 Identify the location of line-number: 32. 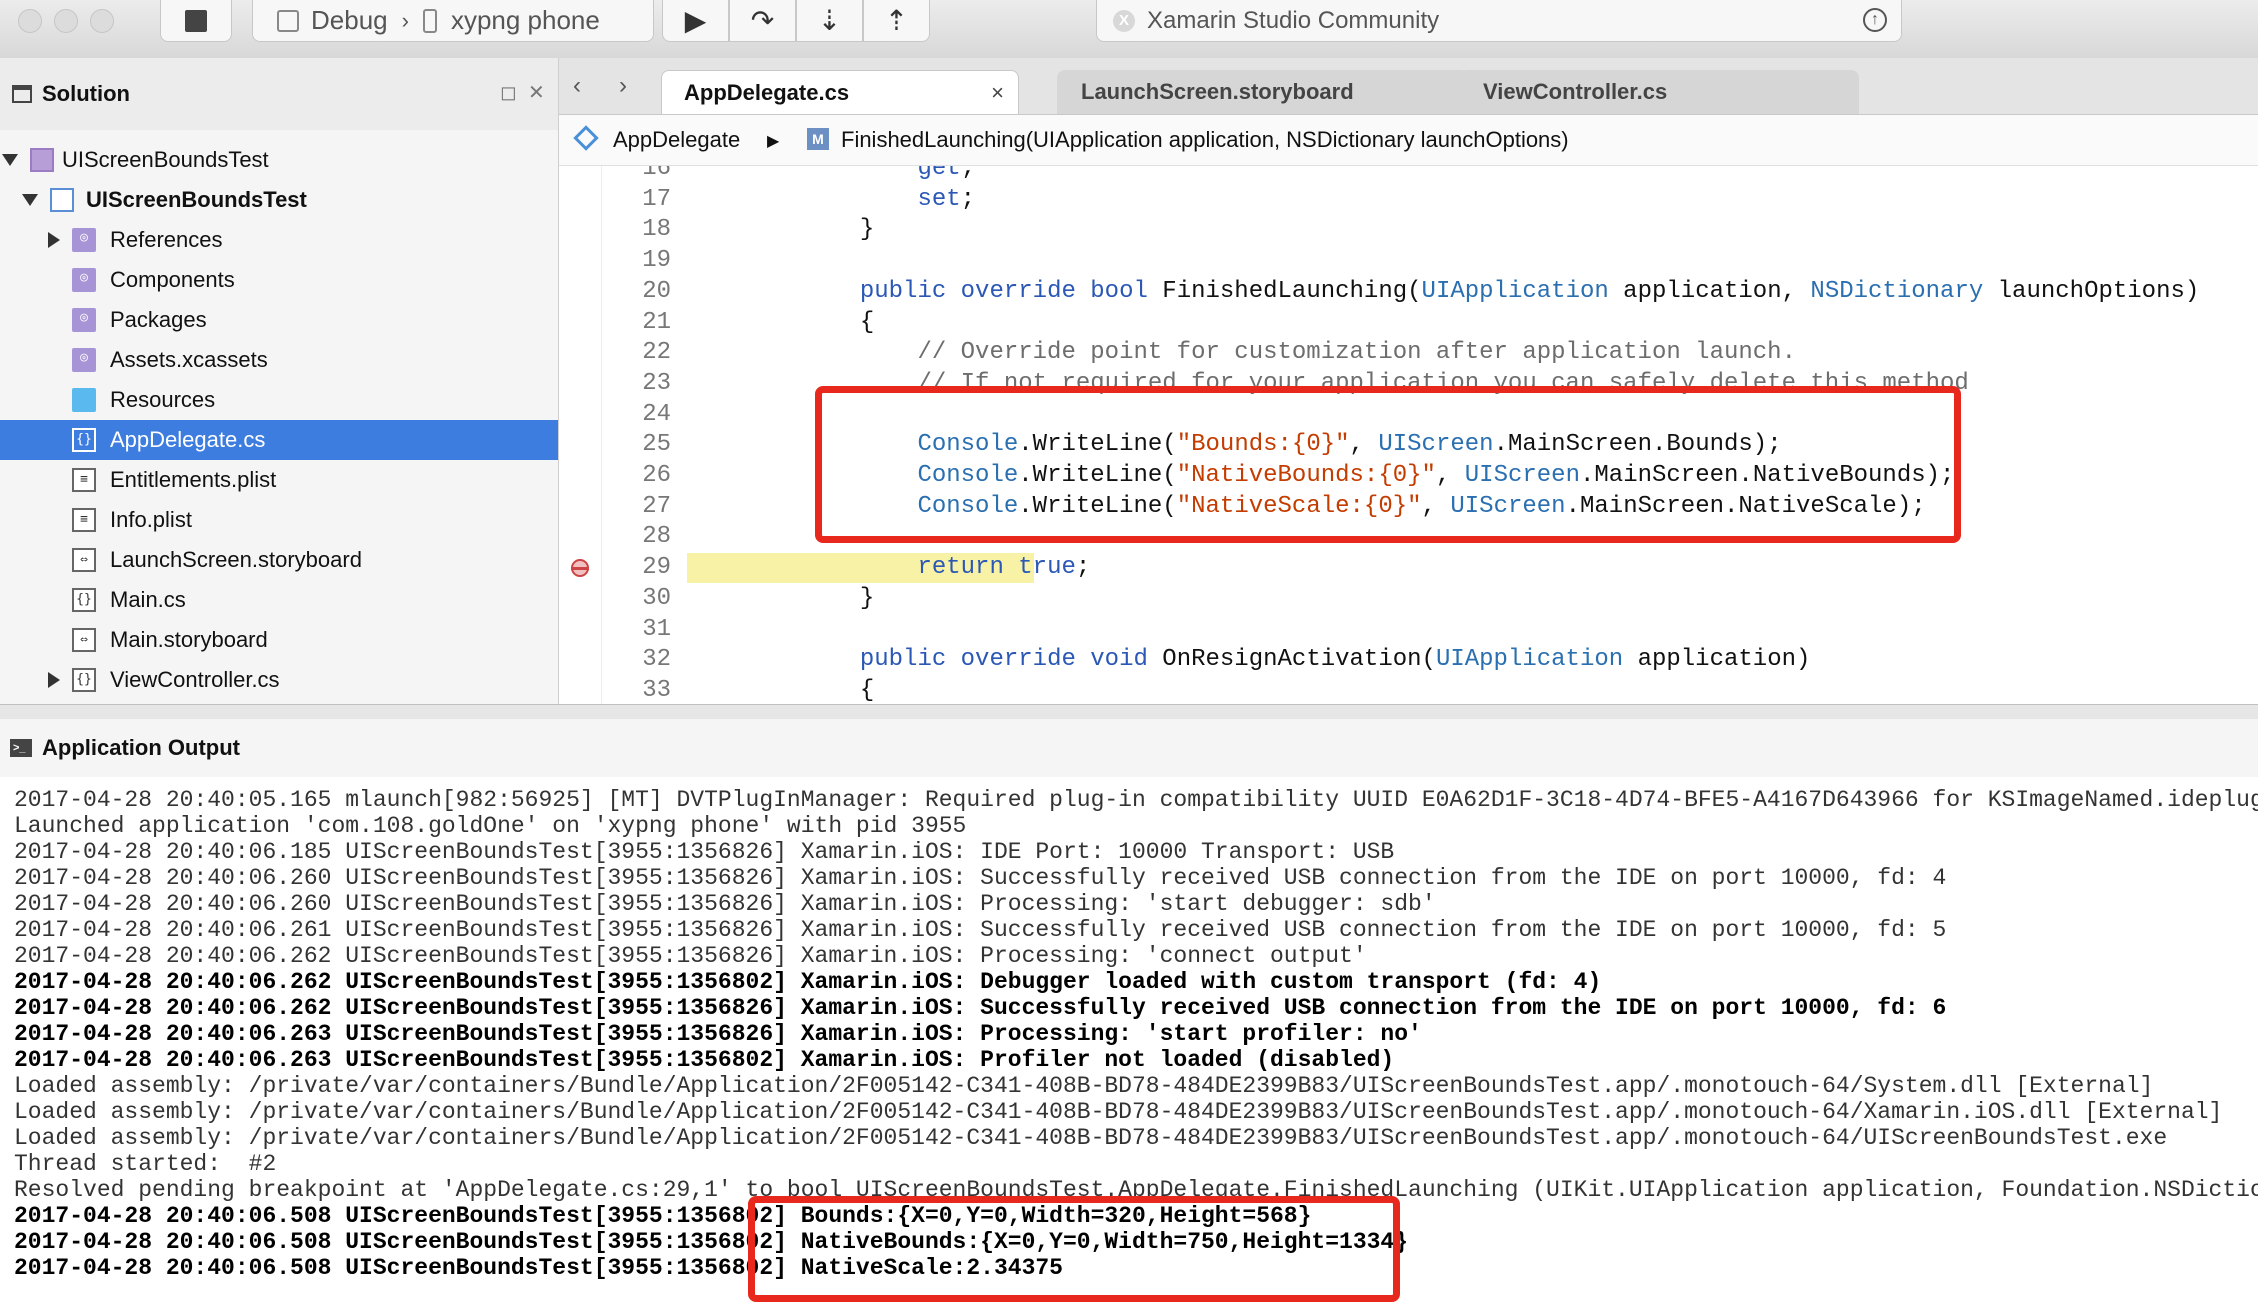
(656, 660).